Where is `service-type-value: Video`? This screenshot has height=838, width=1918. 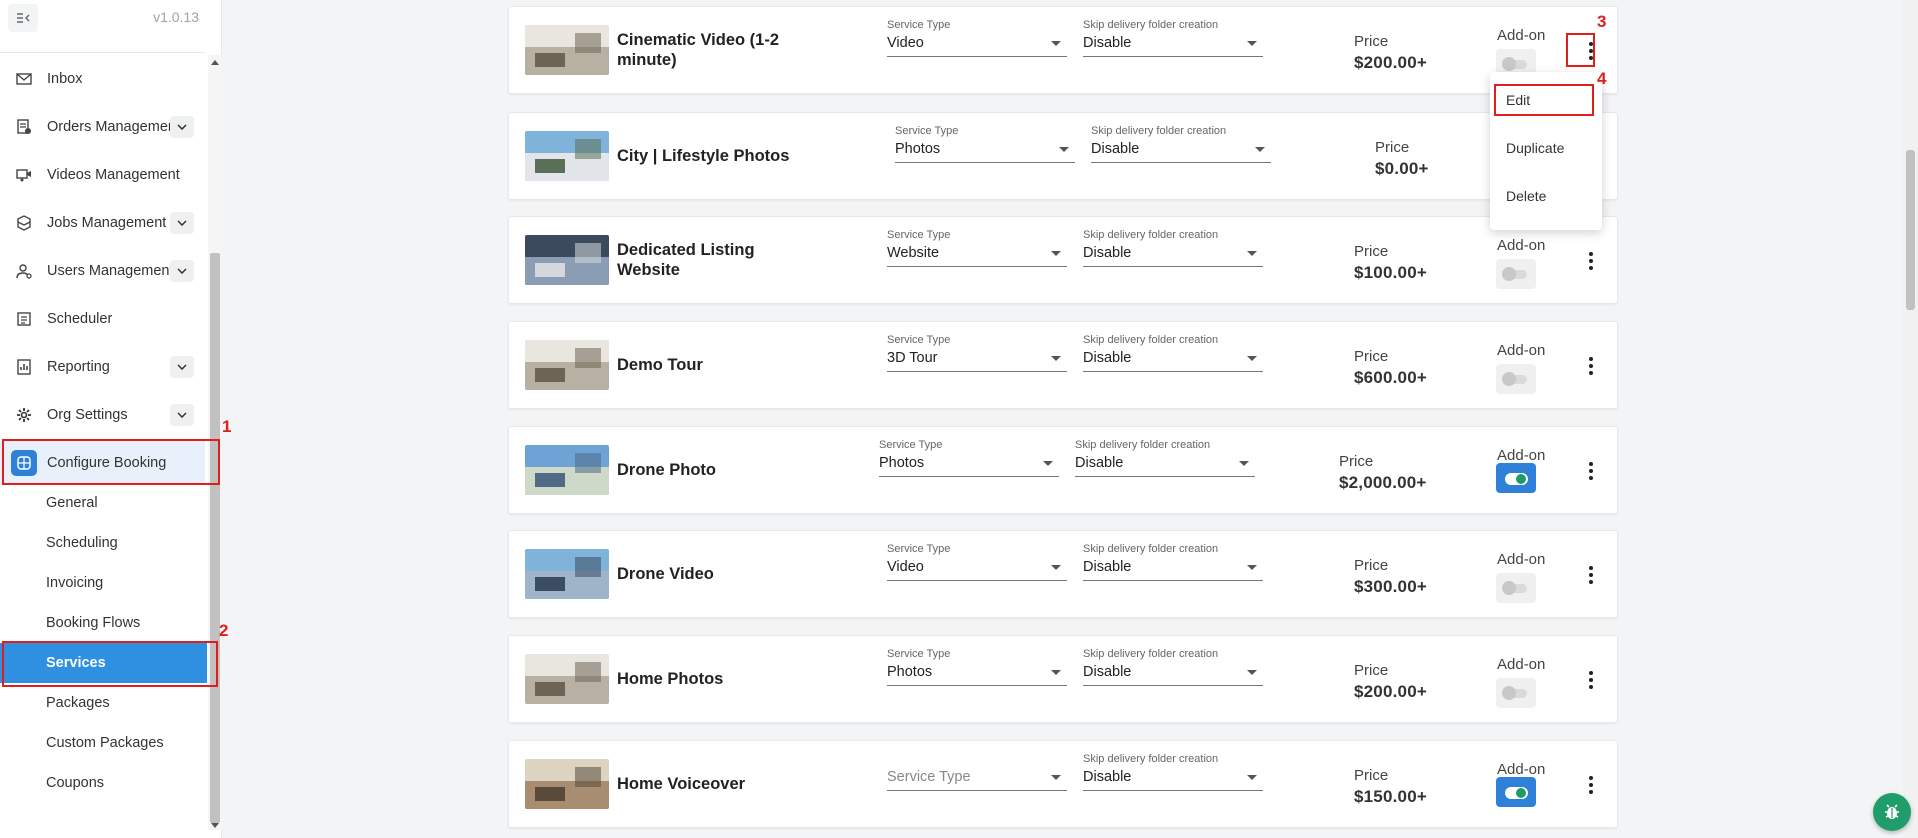
service-type-value: Video is located at coordinates (977, 570).